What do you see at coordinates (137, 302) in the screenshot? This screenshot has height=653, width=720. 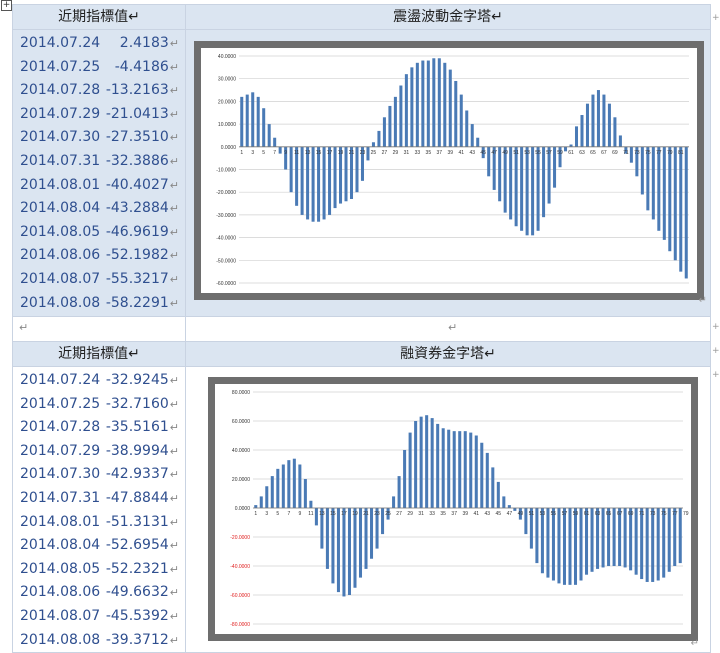 I see `row-value: -58.2291` at bounding box center [137, 302].